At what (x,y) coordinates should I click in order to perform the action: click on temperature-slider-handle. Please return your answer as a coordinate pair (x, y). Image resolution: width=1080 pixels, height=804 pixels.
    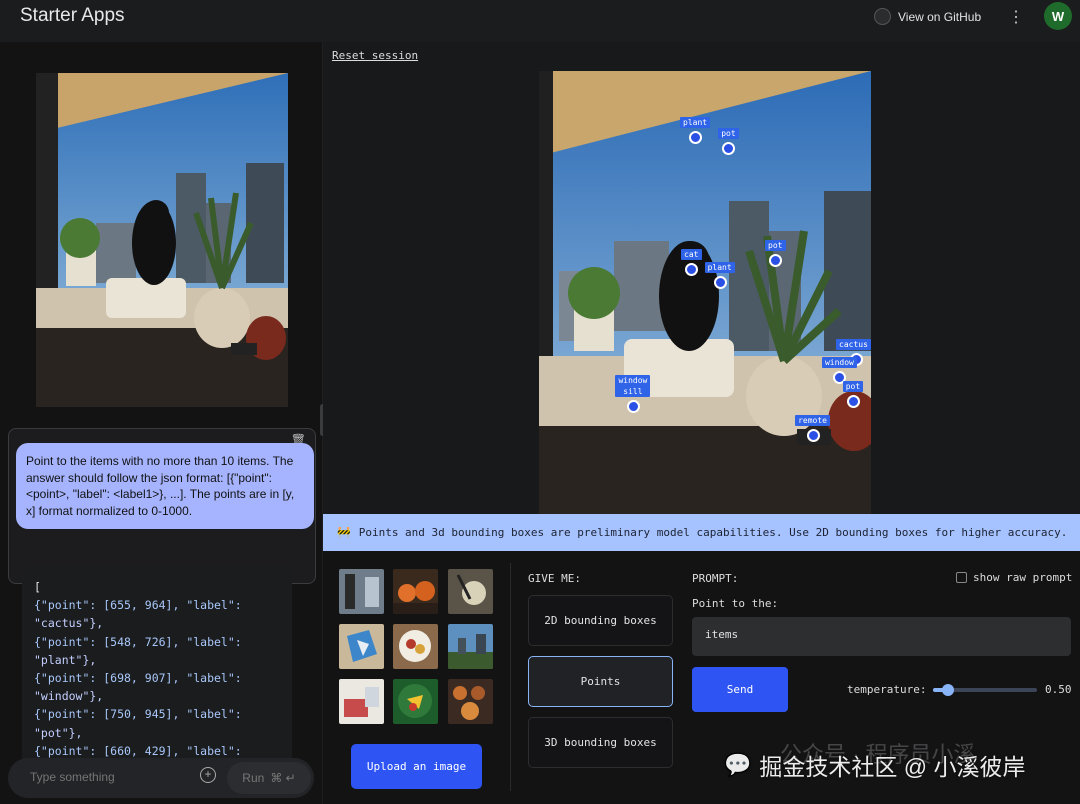
    Looking at the image, I should click on (947, 690).